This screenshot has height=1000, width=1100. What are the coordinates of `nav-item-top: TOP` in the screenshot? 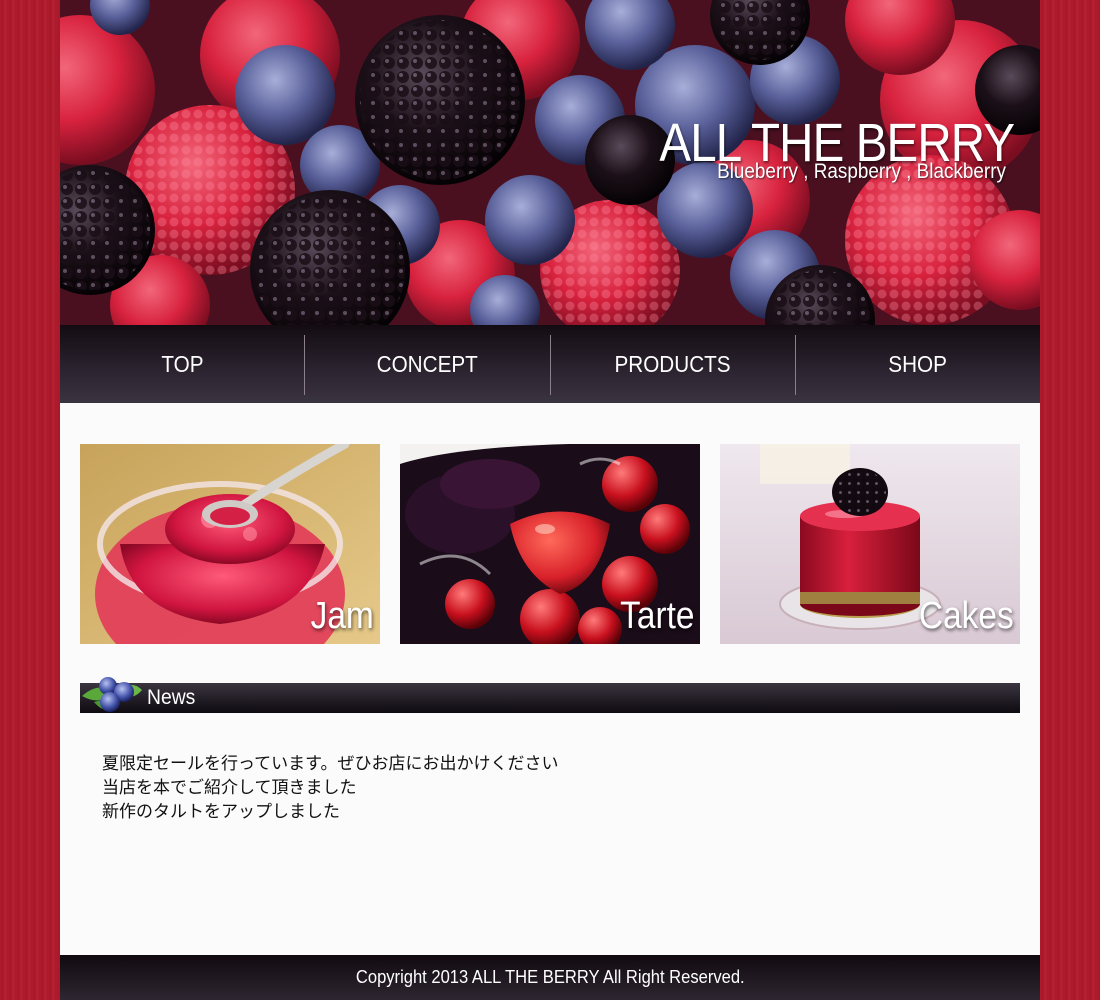 It's located at (182, 364).